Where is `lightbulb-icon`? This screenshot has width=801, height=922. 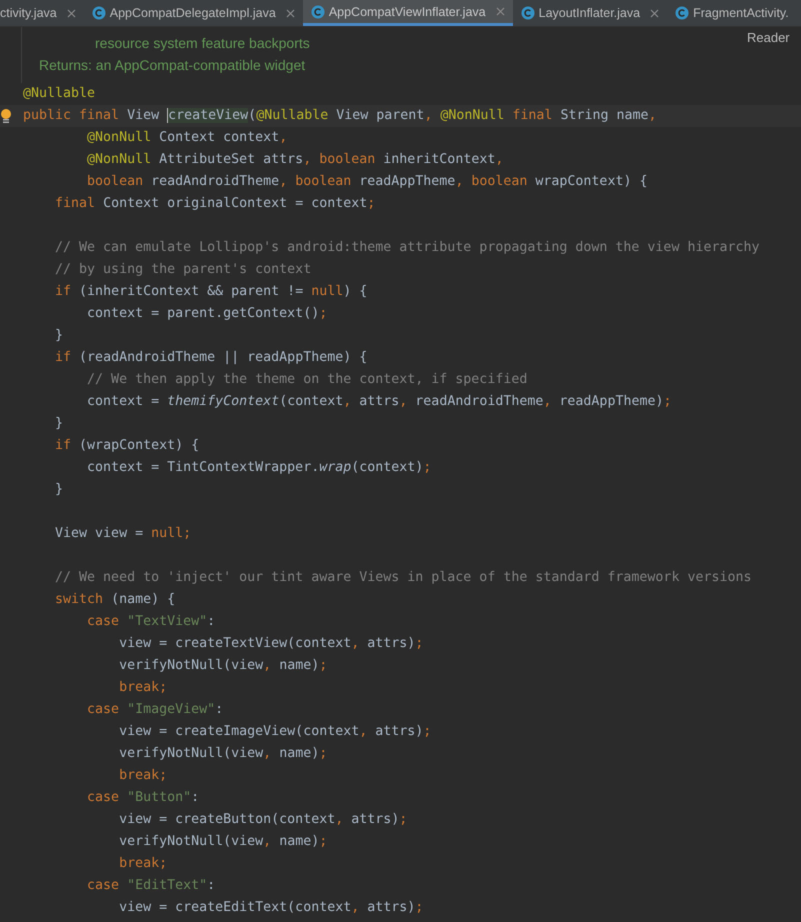
lightbulb-icon is located at coordinates (6, 116).